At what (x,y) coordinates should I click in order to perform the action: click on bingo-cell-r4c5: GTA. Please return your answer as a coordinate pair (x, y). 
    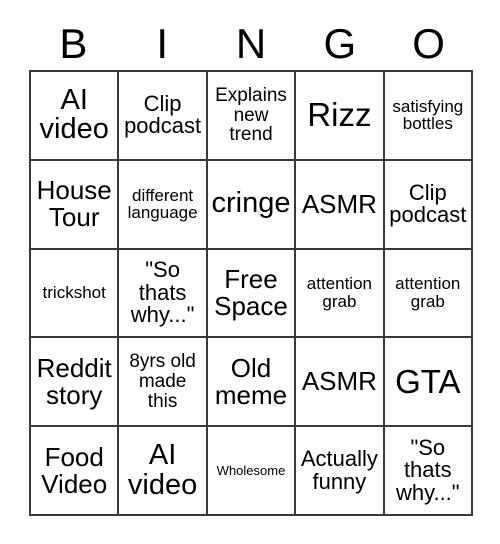
    Looking at the image, I should click on (428, 383).